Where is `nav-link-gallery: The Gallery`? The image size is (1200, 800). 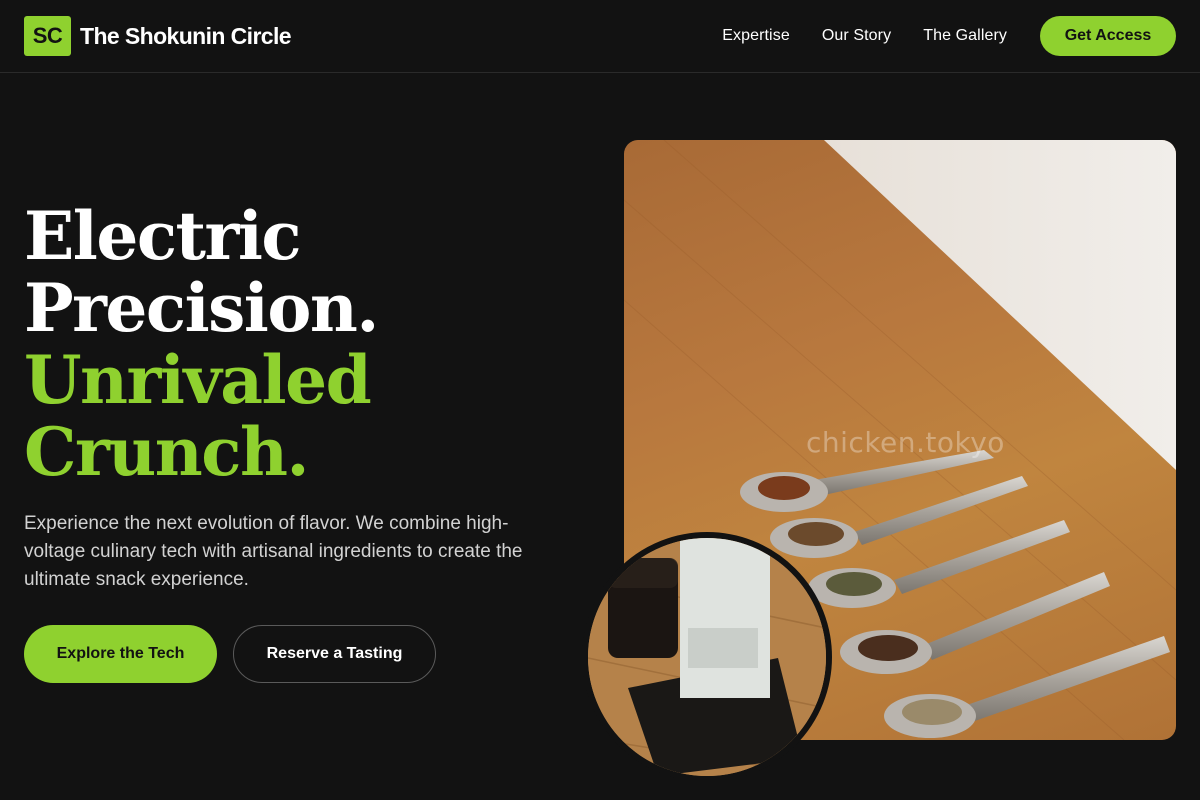 nav-link-gallery: The Gallery is located at coordinates (965, 36).